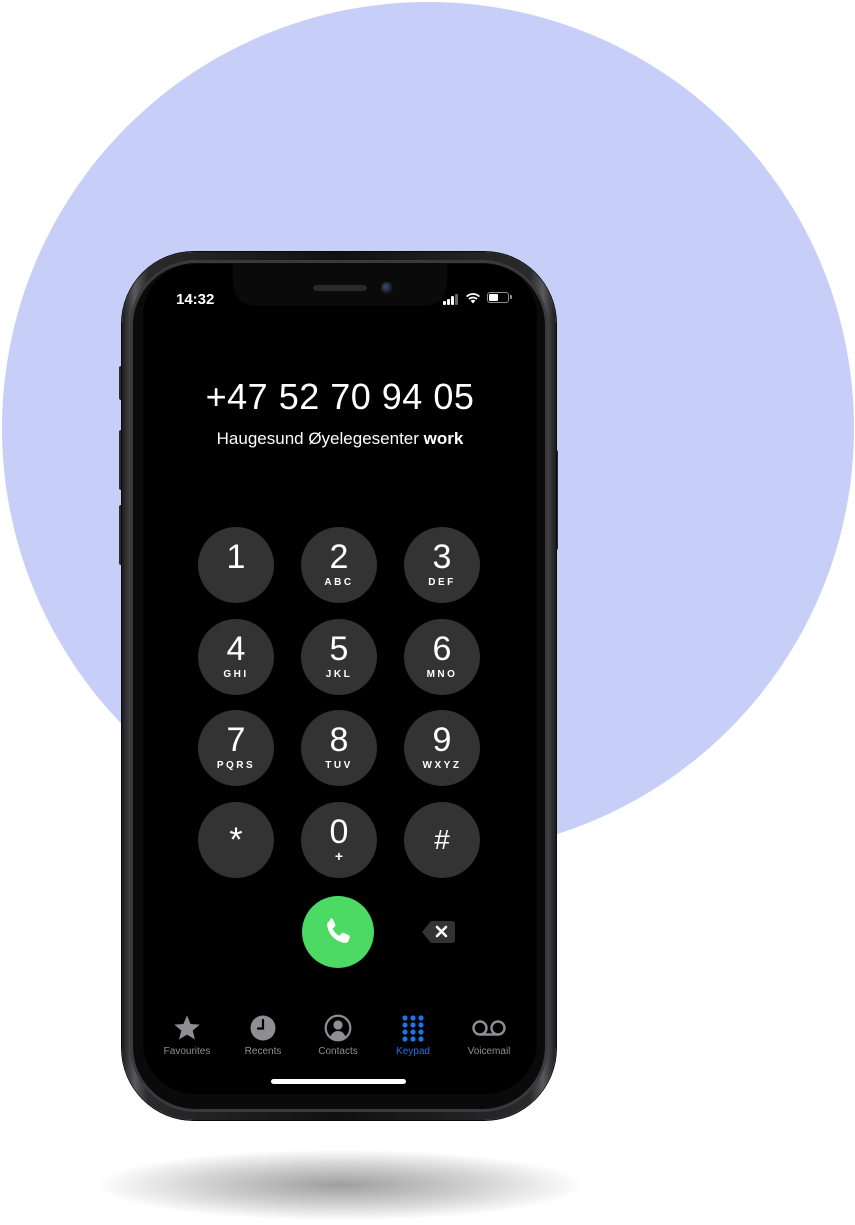 The image size is (855, 1225). I want to click on phone-shadow, so click(340, 1185).